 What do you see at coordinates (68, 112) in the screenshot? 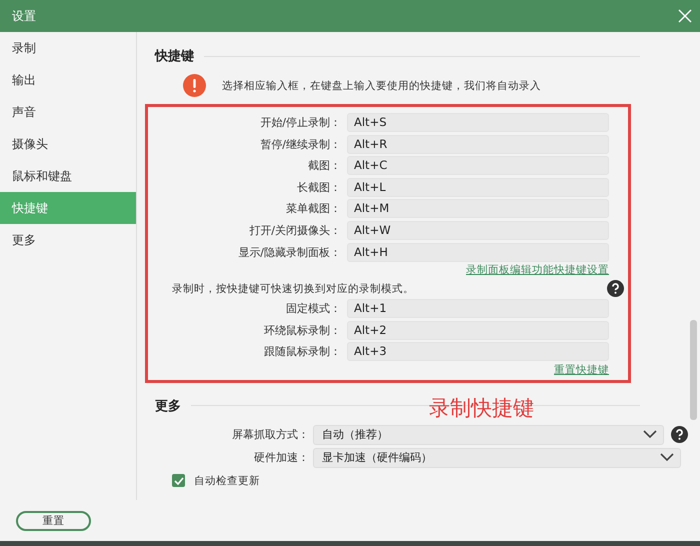
I see `sidebar-item: 声音` at bounding box center [68, 112].